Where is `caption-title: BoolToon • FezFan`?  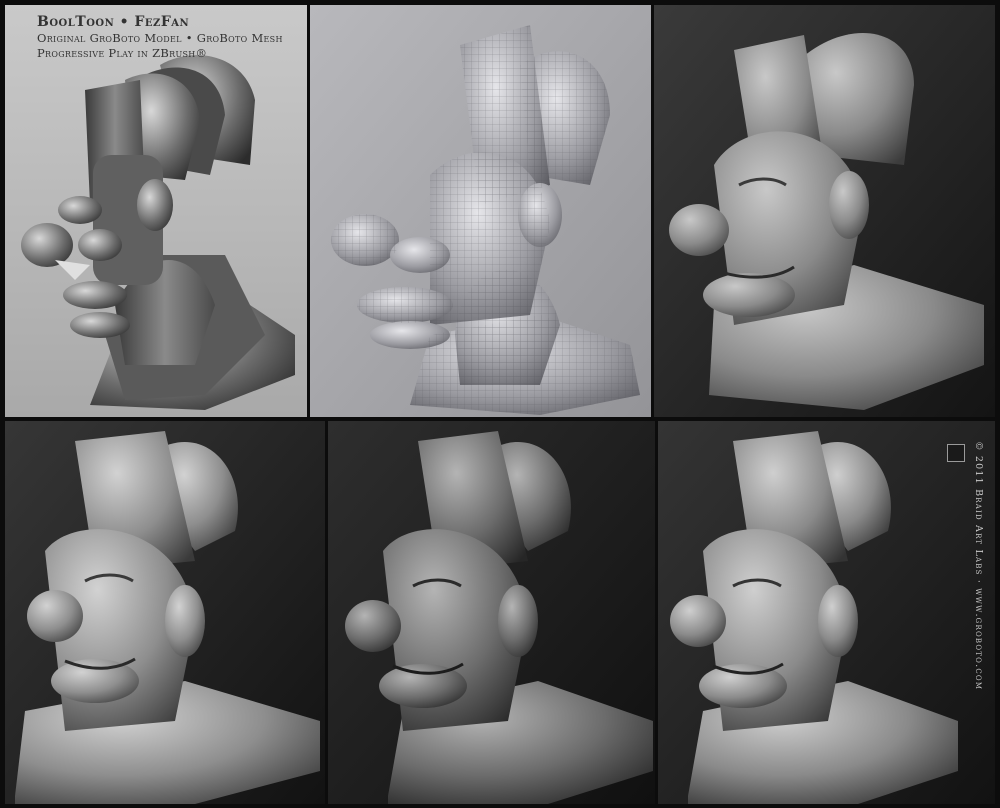
caption-title: BoolToon • FezFan is located at coordinates (113, 22).